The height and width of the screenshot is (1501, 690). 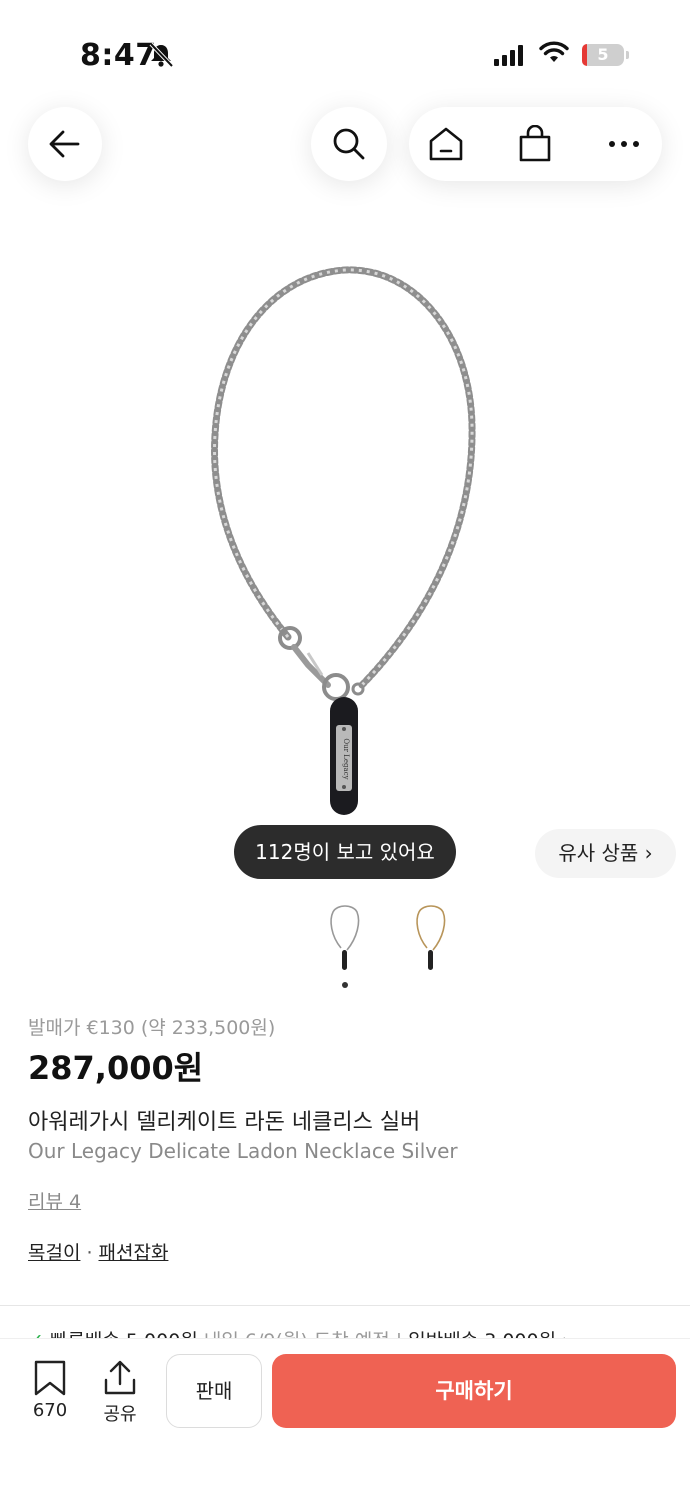 What do you see at coordinates (120, 1377) in the screenshot?
I see `share-icon` at bounding box center [120, 1377].